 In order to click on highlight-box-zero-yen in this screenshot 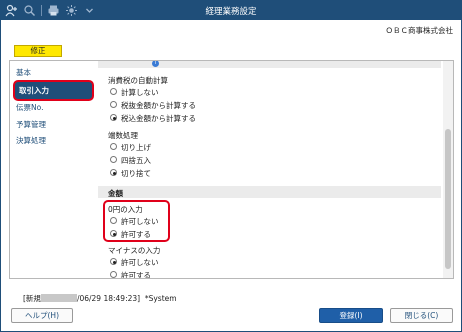, I will do `click(136, 221)`.